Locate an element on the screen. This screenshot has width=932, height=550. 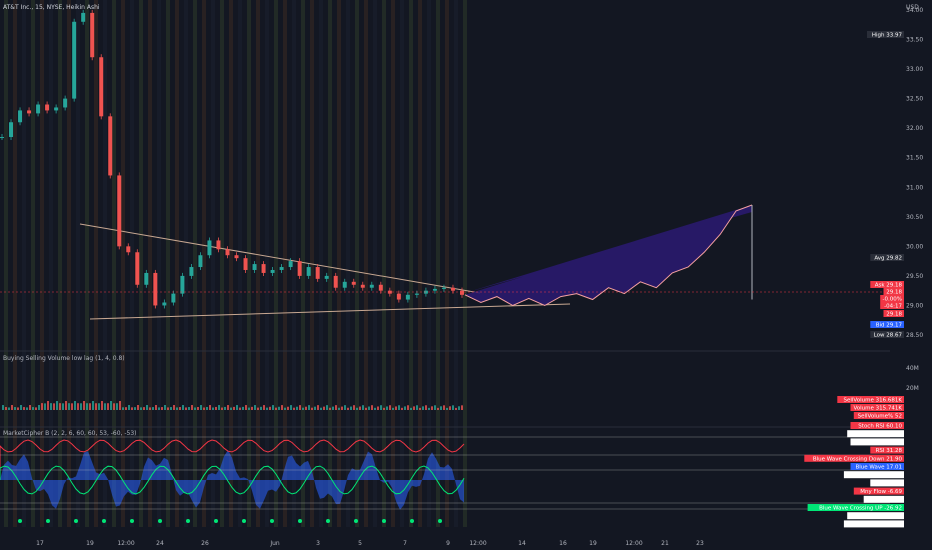
price-label-text: Ask 29.18 is located at coordinates (889, 286).